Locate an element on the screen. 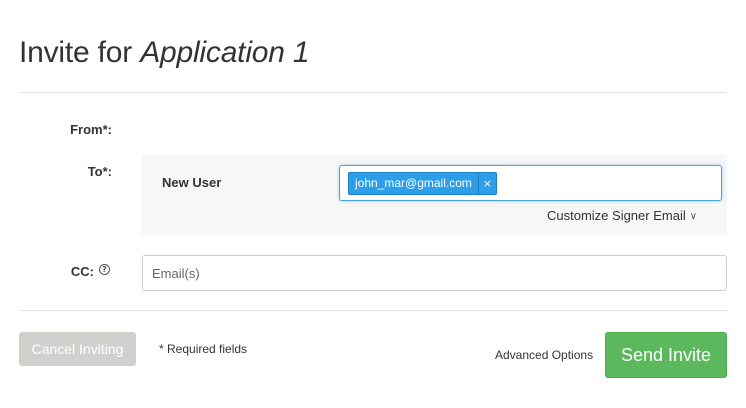 The width and height of the screenshot is (746, 408). customize-signer-email-label: Customize Signer Email is located at coordinates (616, 215).